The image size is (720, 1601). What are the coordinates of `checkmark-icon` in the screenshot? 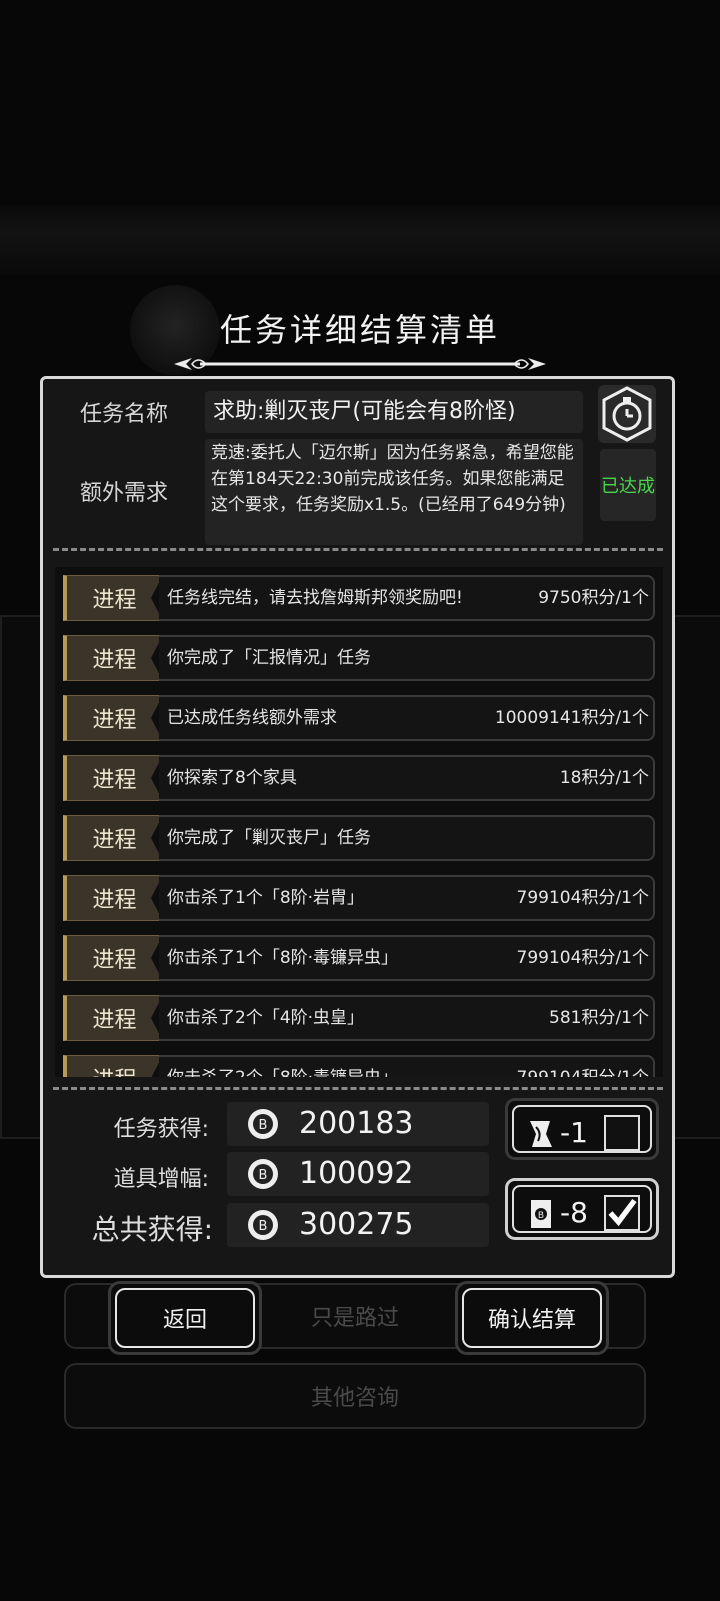 It's located at (622, 1212).